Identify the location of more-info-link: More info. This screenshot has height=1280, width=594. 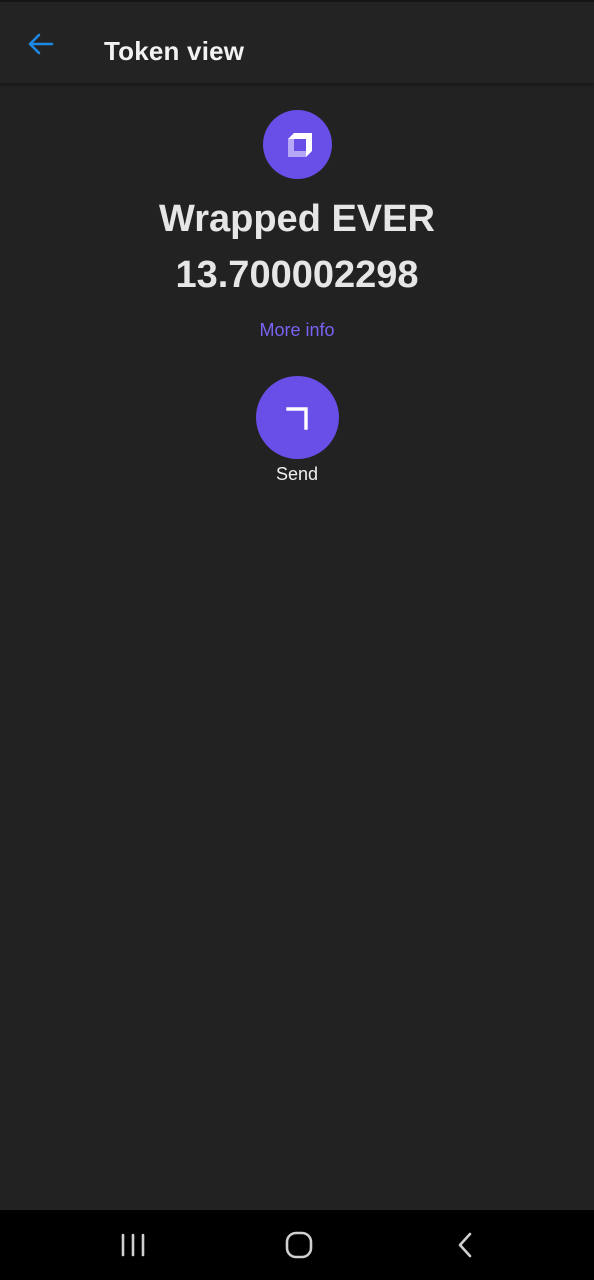
(297, 330).